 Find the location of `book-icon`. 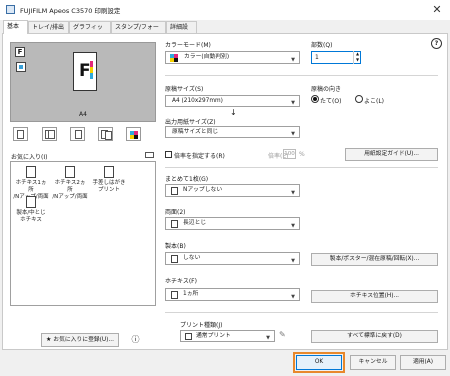

book-icon is located at coordinates (49, 134).